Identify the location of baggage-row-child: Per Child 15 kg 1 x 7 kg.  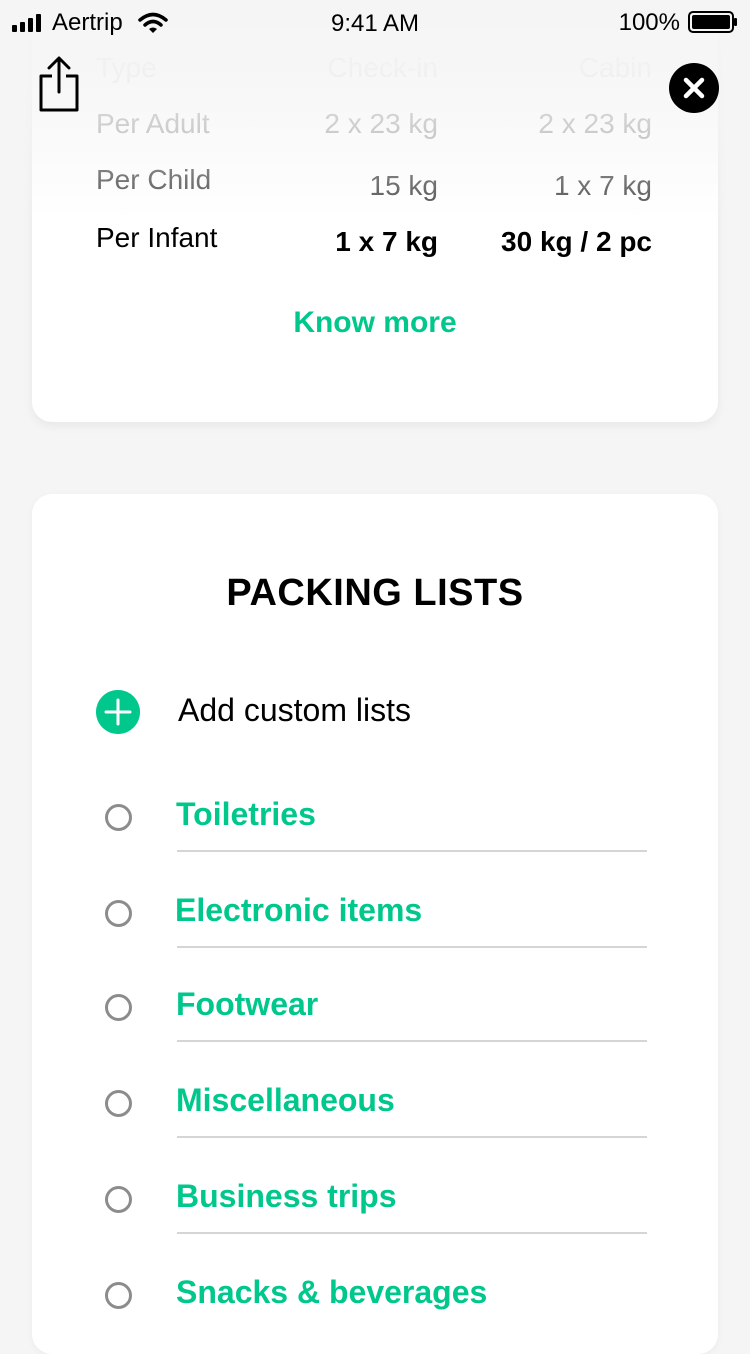
(374, 184).